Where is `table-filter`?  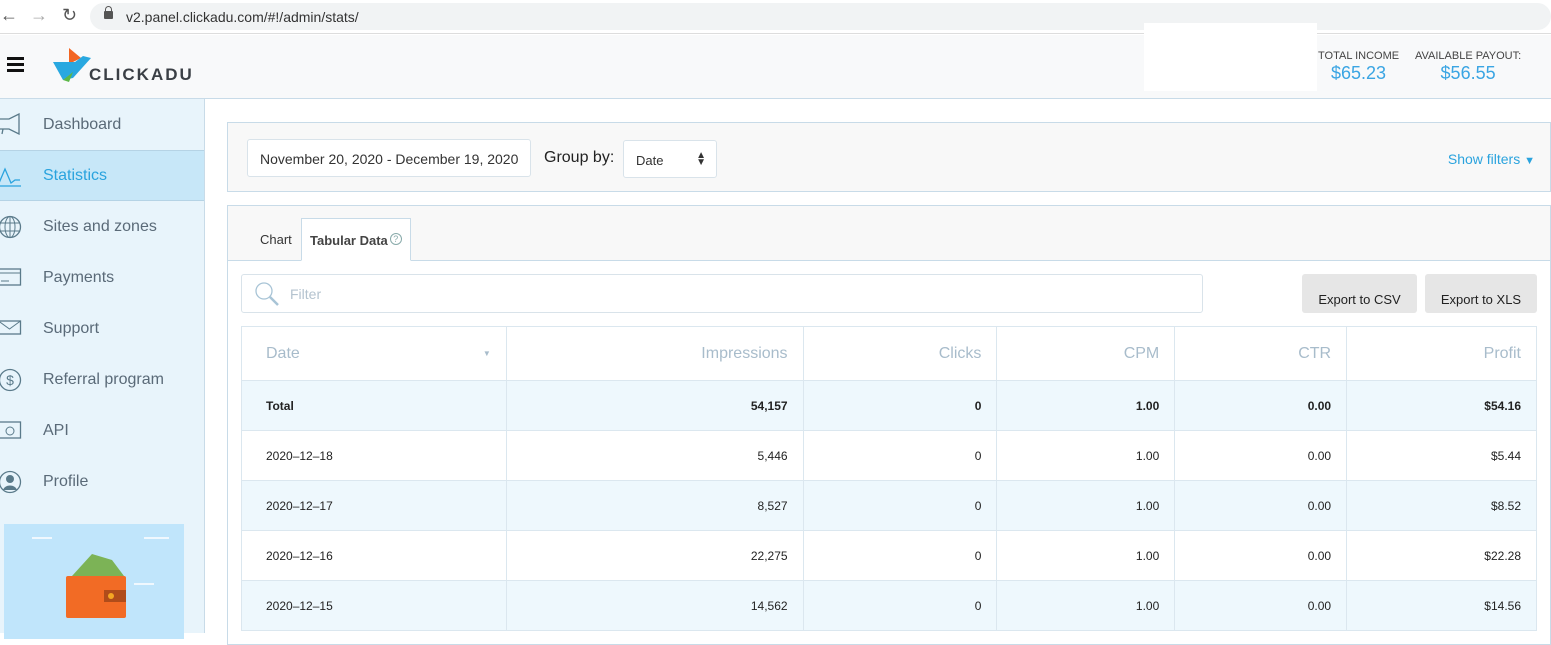 table-filter is located at coordinates (722, 293).